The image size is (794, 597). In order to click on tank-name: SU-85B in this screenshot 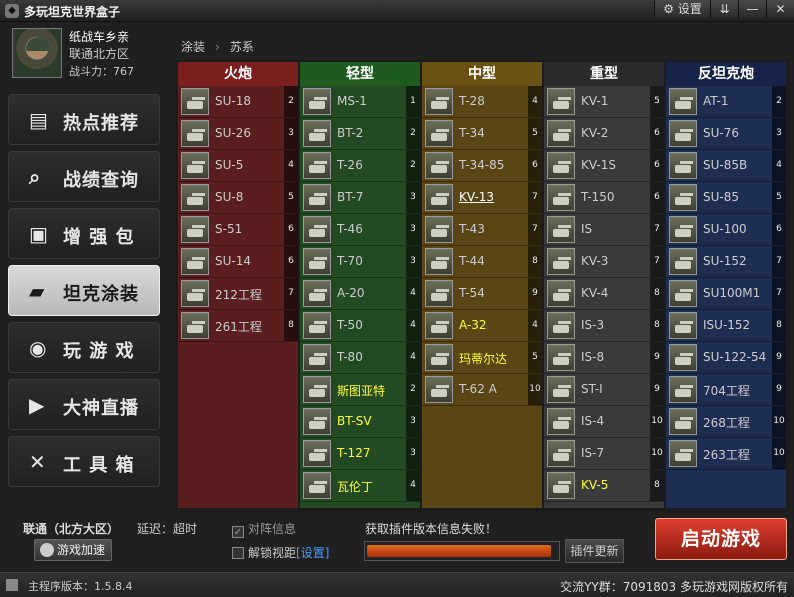, I will do `click(725, 165)`.